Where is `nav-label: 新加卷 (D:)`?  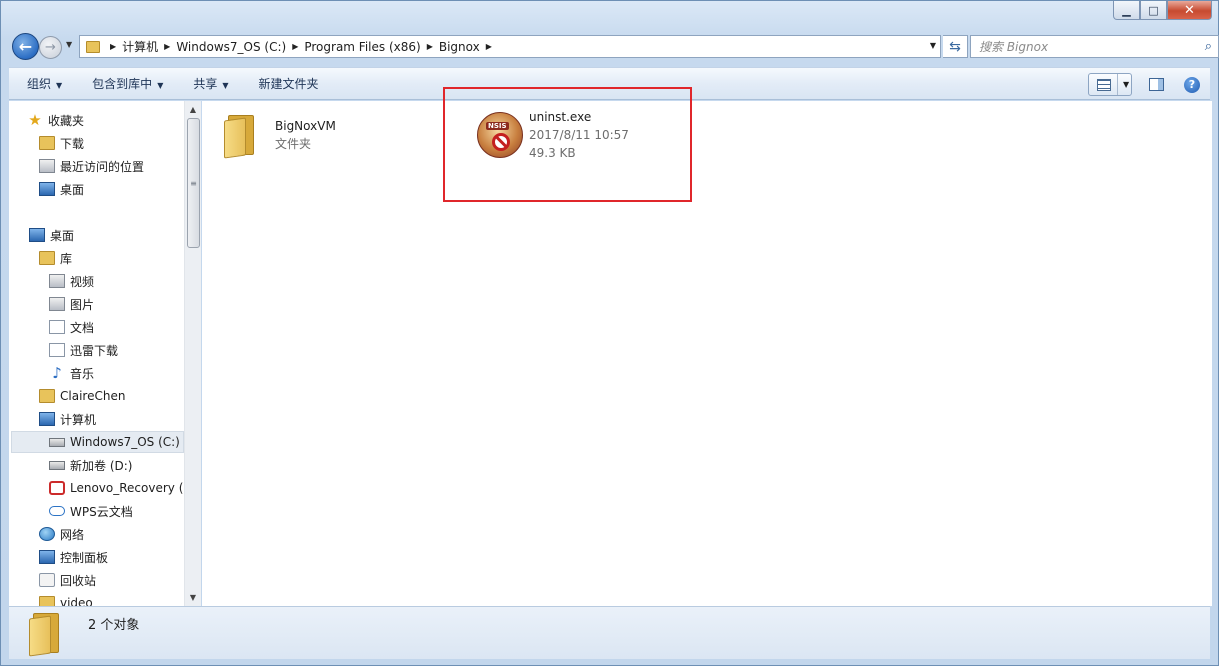 nav-label: 新加卷 (D:) is located at coordinates (101, 465).